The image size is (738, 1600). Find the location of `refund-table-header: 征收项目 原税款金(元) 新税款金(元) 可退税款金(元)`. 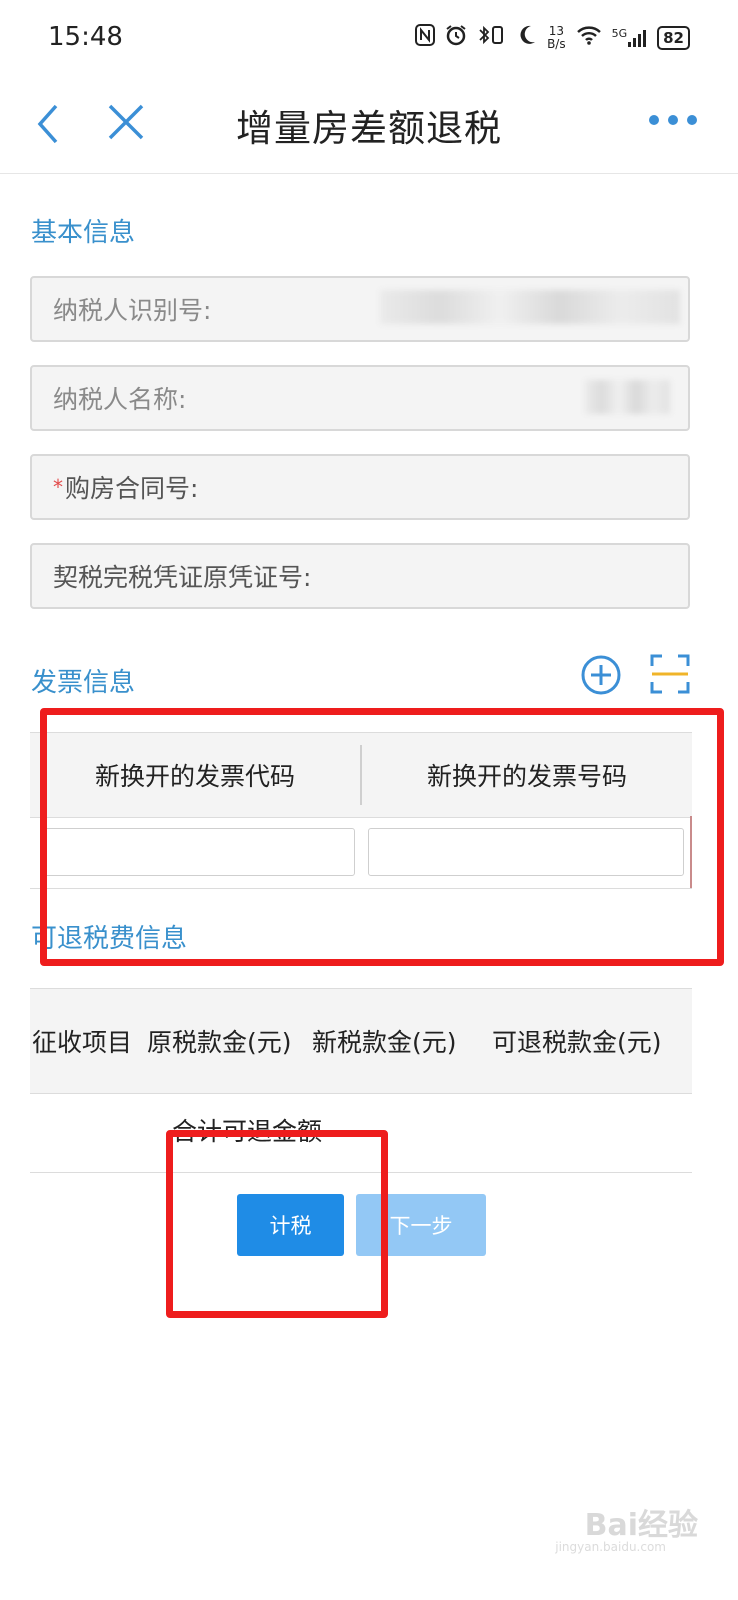

refund-table-header: 征收项目 原税款金(元) 新税款金(元) 可退税款金(元) is located at coordinates (361, 1041).